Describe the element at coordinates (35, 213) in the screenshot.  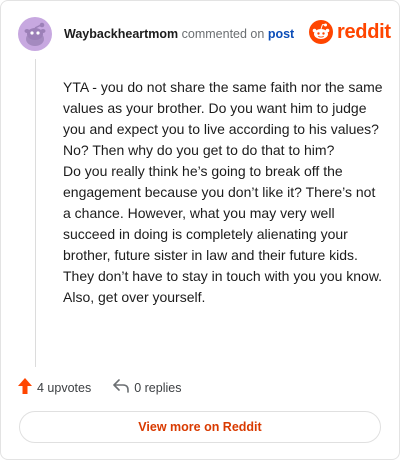
I see `thread-line` at that location.